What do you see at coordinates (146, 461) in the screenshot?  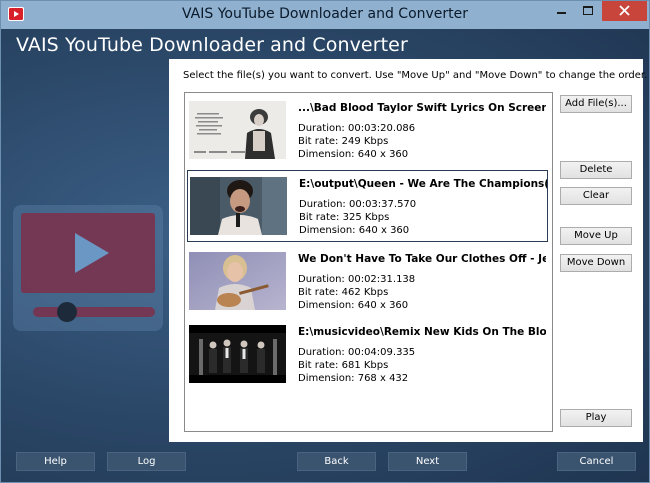 I see `log-button: Log` at bounding box center [146, 461].